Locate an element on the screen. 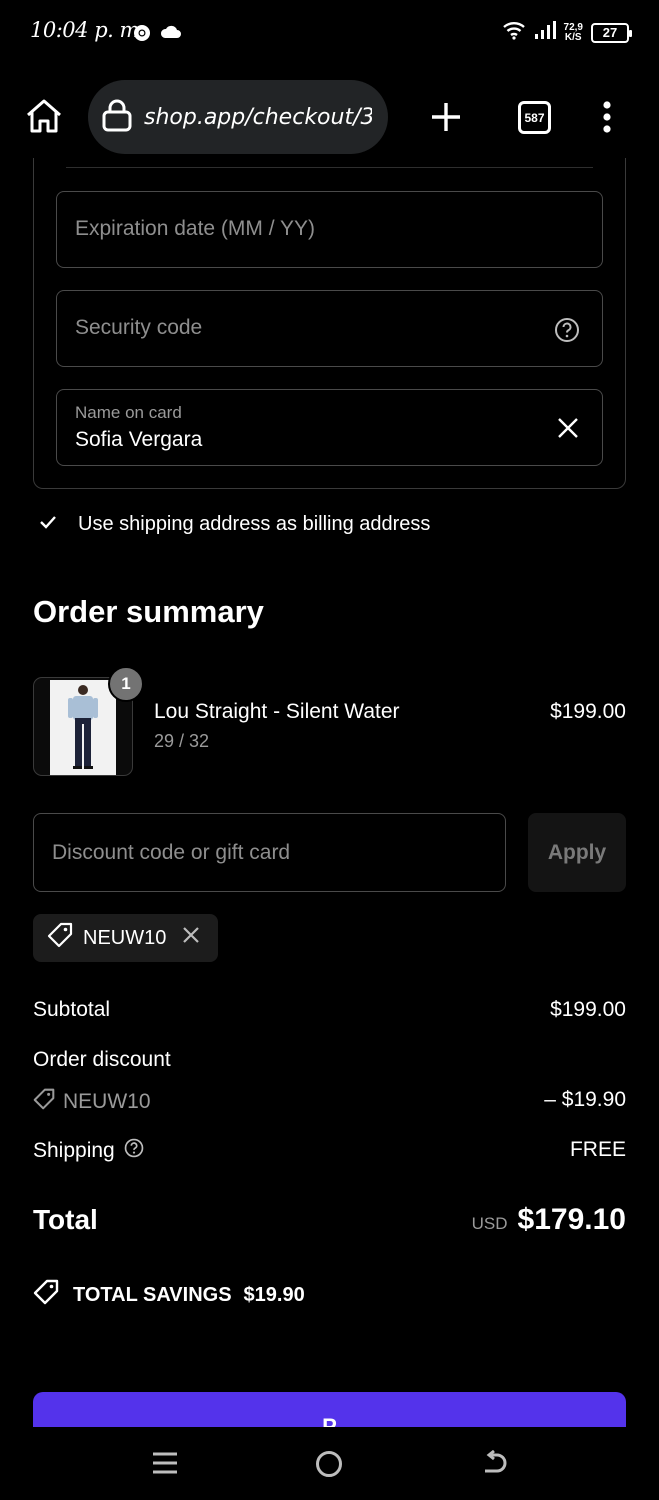 The width and height of the screenshot is (659, 1500). status-time: 10:04 p. m. is located at coordinates (88, 30).